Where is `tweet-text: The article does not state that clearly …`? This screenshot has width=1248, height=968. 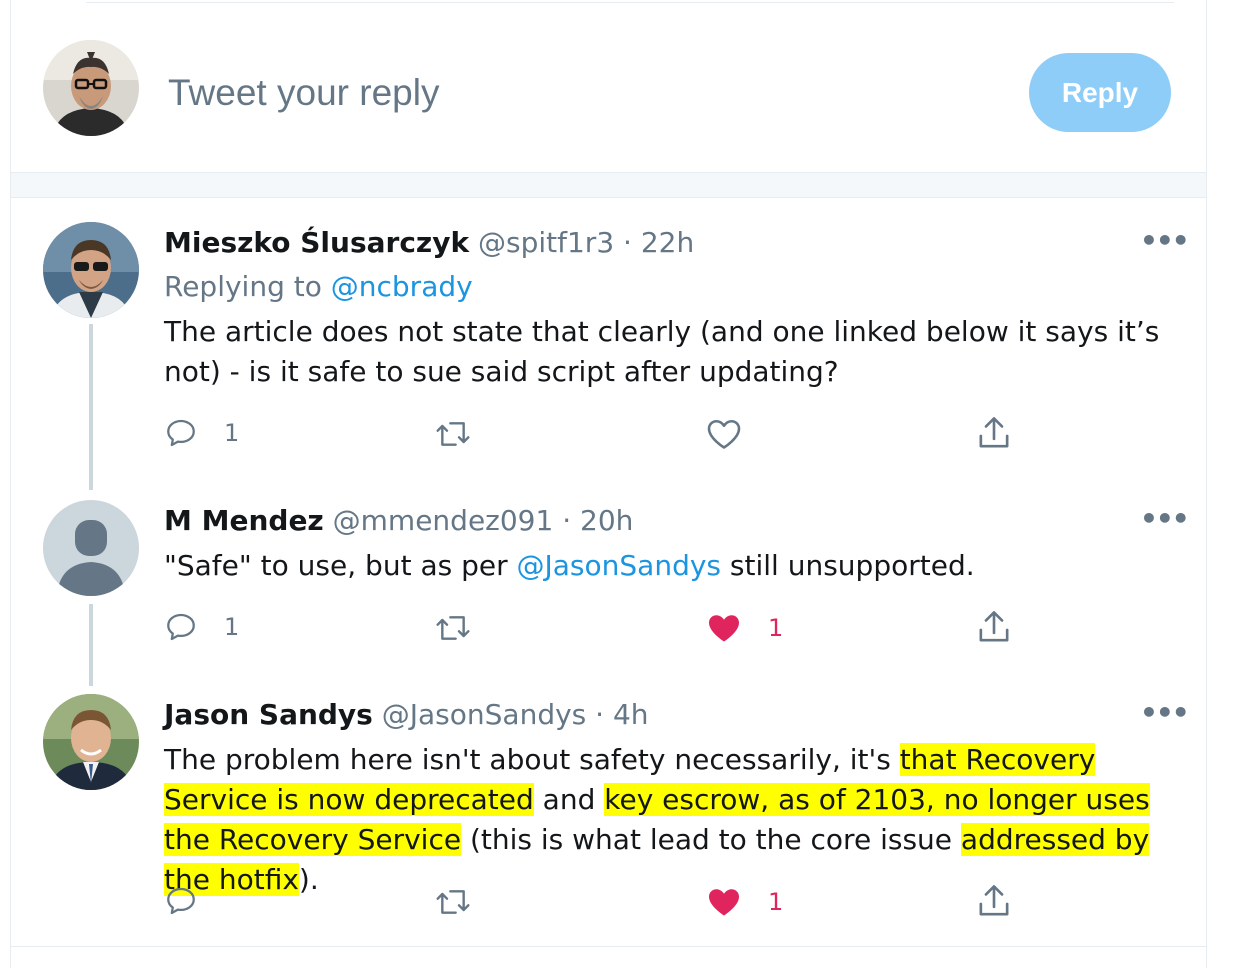 tweet-text: The article does not state that clearly … is located at coordinates (662, 351).